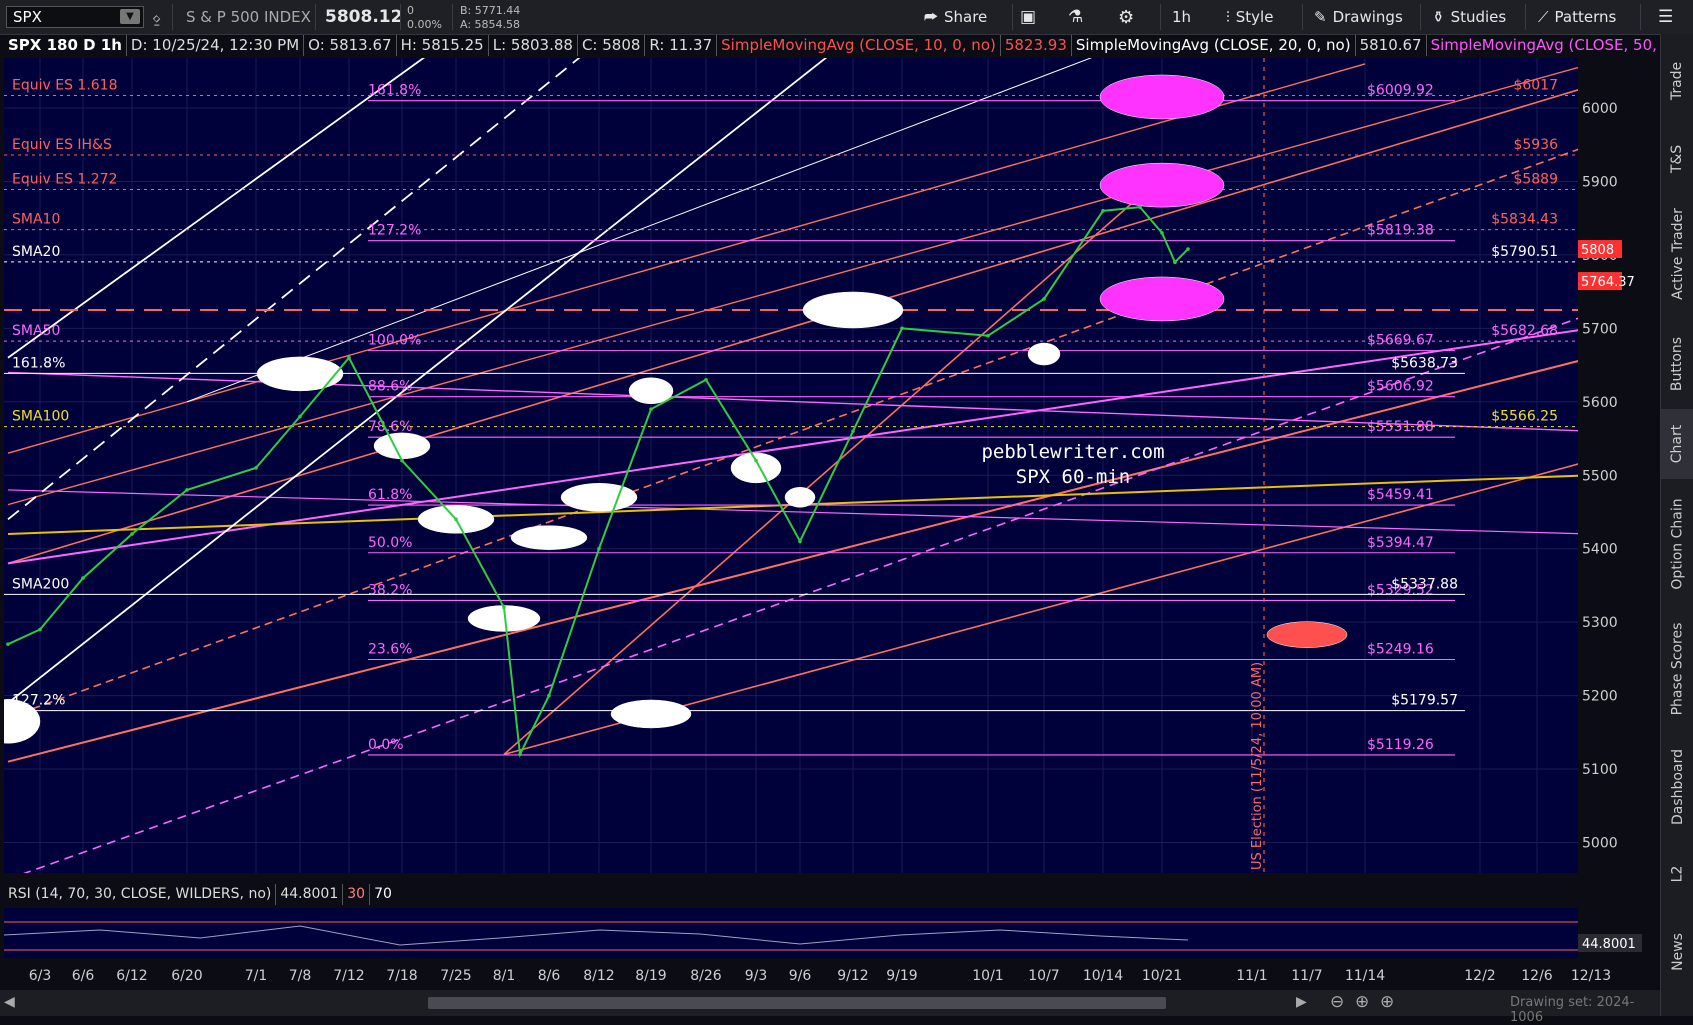 The image size is (1693, 1025). I want to click on x-tick-label: 11/14, so click(1365, 976).